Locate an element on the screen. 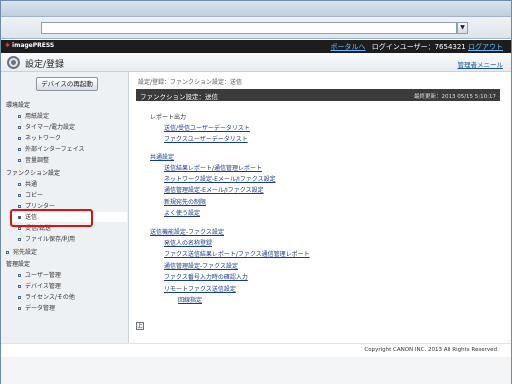 This screenshot has height=384, width=512. link-remote-fax: リモートファクス送信設定 is located at coordinates (200, 288).